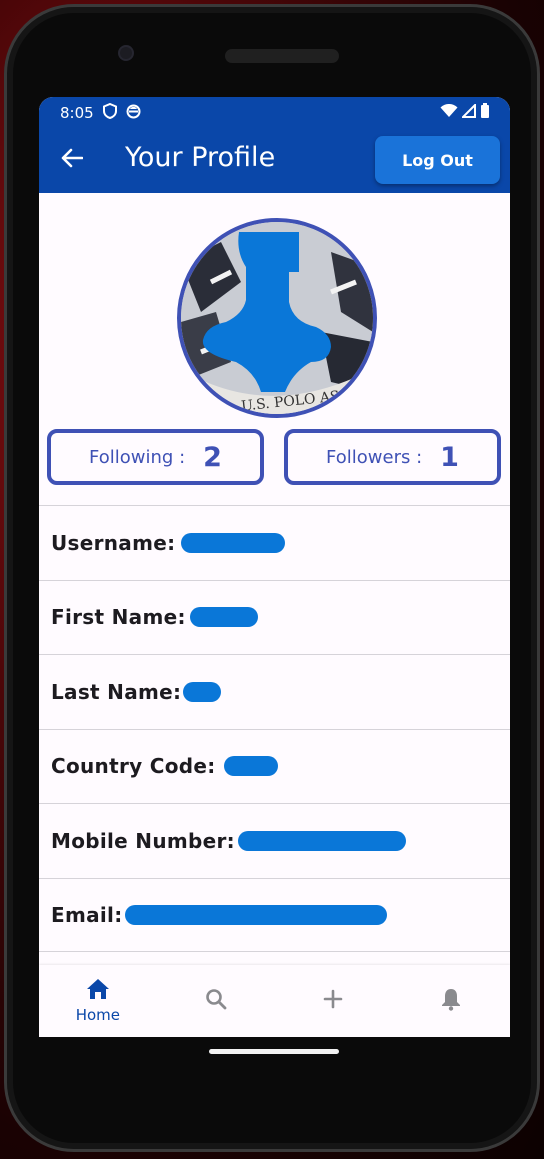 The height and width of the screenshot is (1159, 544). What do you see at coordinates (485, 113) in the screenshot?
I see `battery-icon` at bounding box center [485, 113].